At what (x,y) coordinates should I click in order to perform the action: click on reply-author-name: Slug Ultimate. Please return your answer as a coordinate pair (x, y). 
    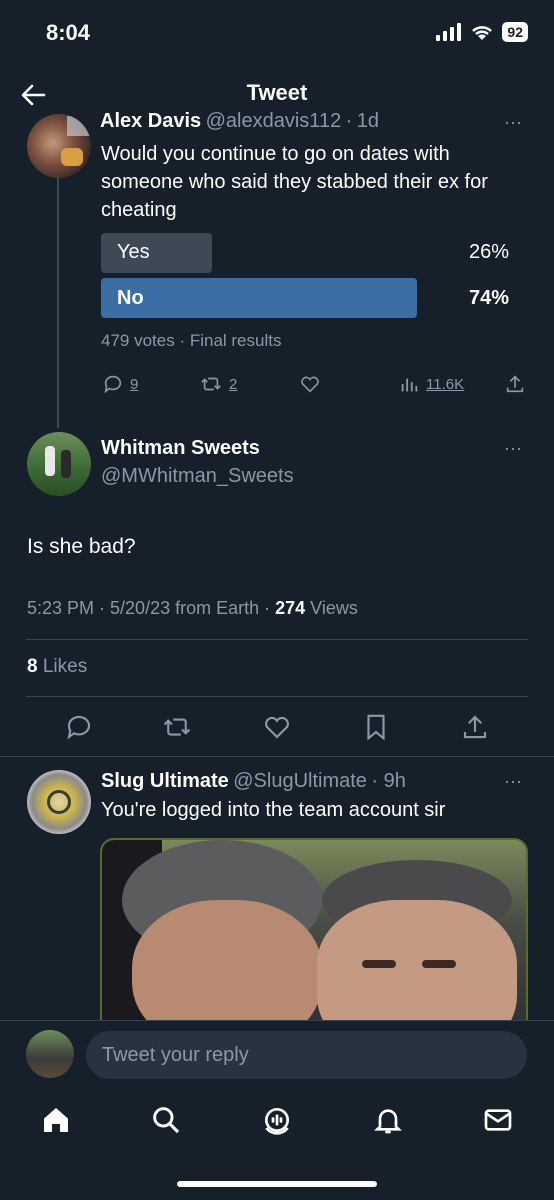
    Looking at the image, I should click on (165, 781).